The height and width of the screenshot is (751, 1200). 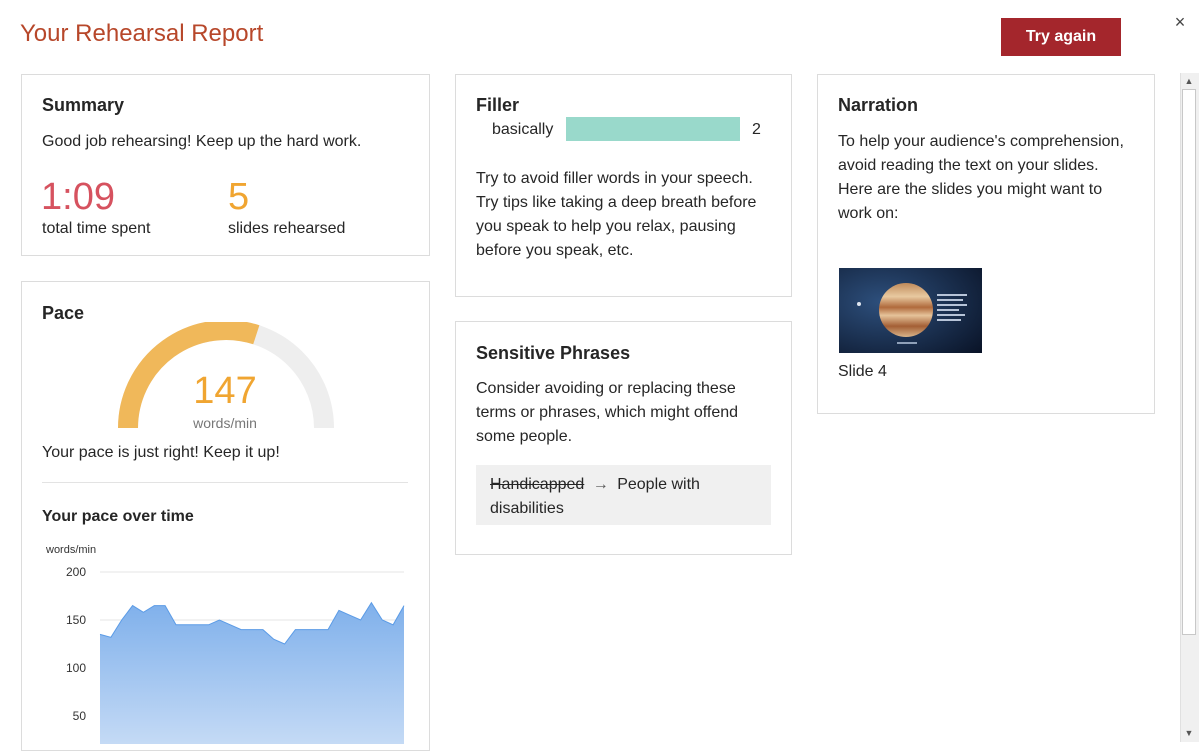 What do you see at coordinates (76, 620) in the screenshot?
I see `y-tick-label: 150` at bounding box center [76, 620].